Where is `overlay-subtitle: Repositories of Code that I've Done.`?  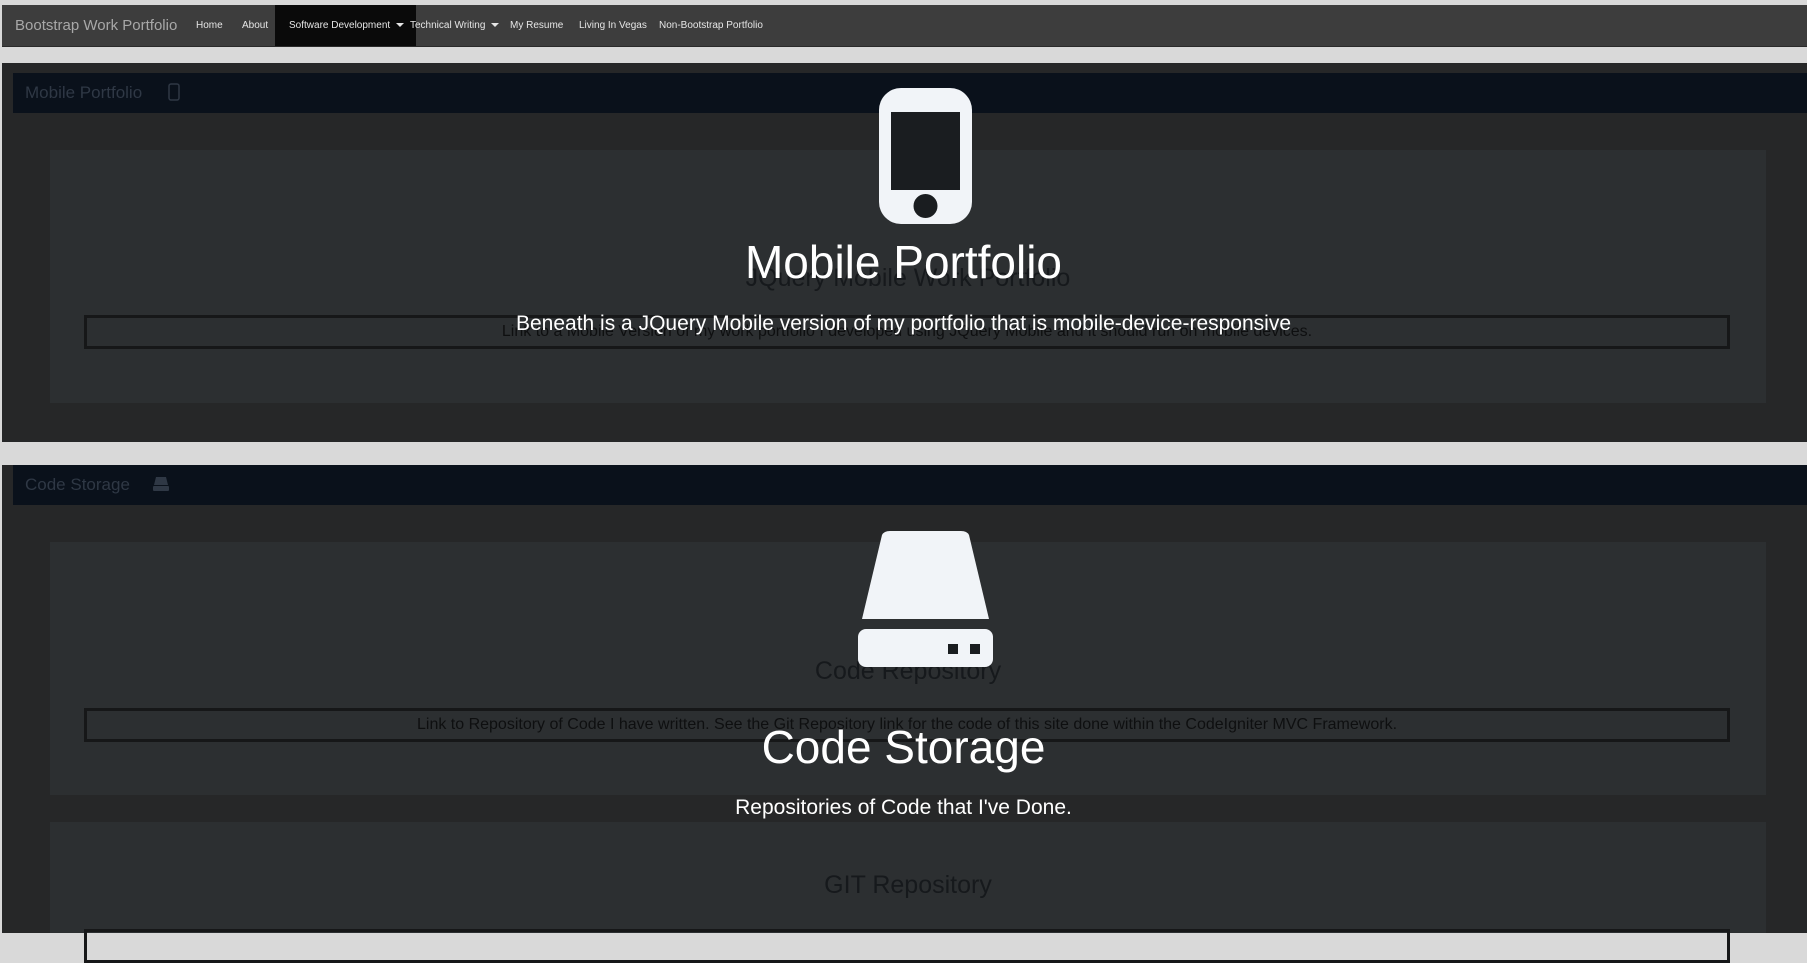 overlay-subtitle: Repositories of Code that I've Done. is located at coordinates (903, 807).